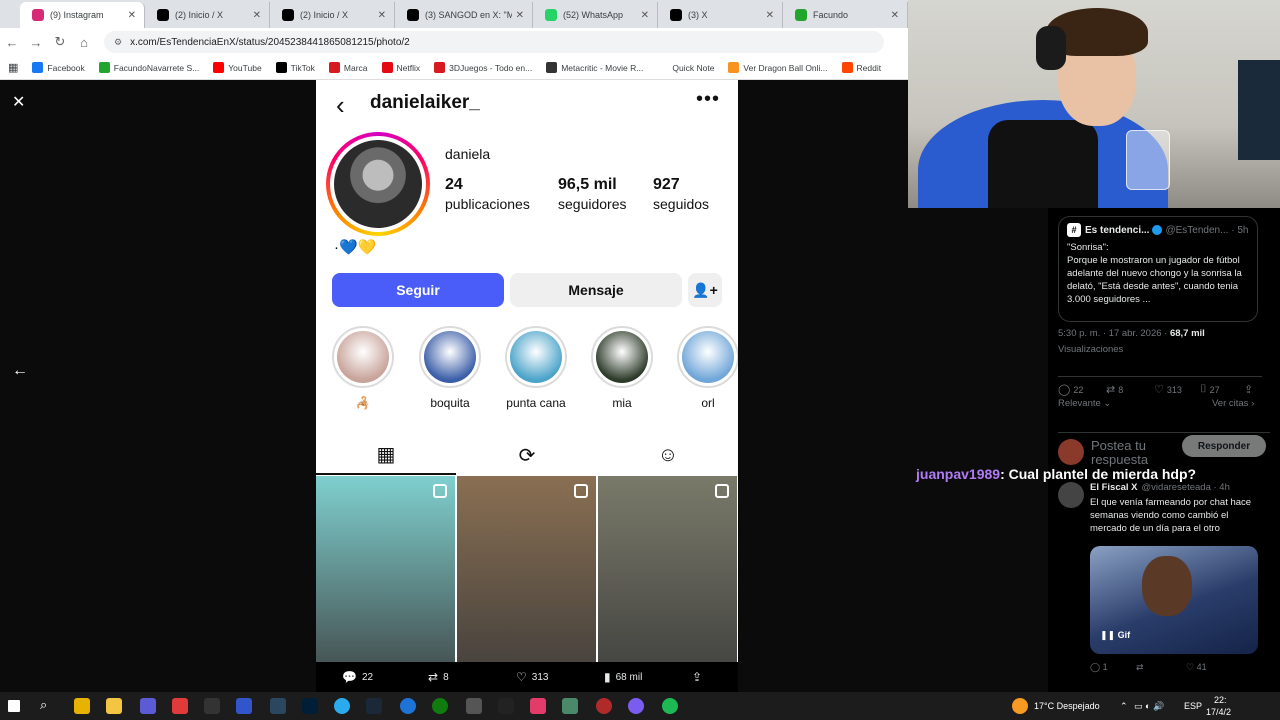  Describe the element at coordinates (60, 42) in the screenshot. I see `reload-button: ↻` at that location.